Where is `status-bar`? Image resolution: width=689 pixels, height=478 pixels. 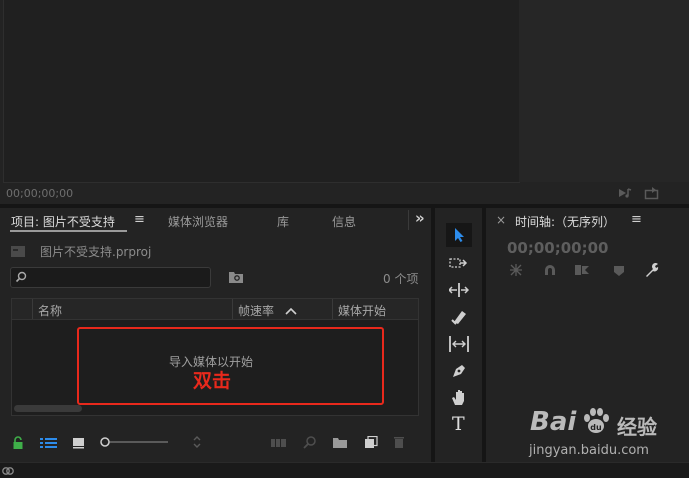
status-bar is located at coordinates (344, 470).